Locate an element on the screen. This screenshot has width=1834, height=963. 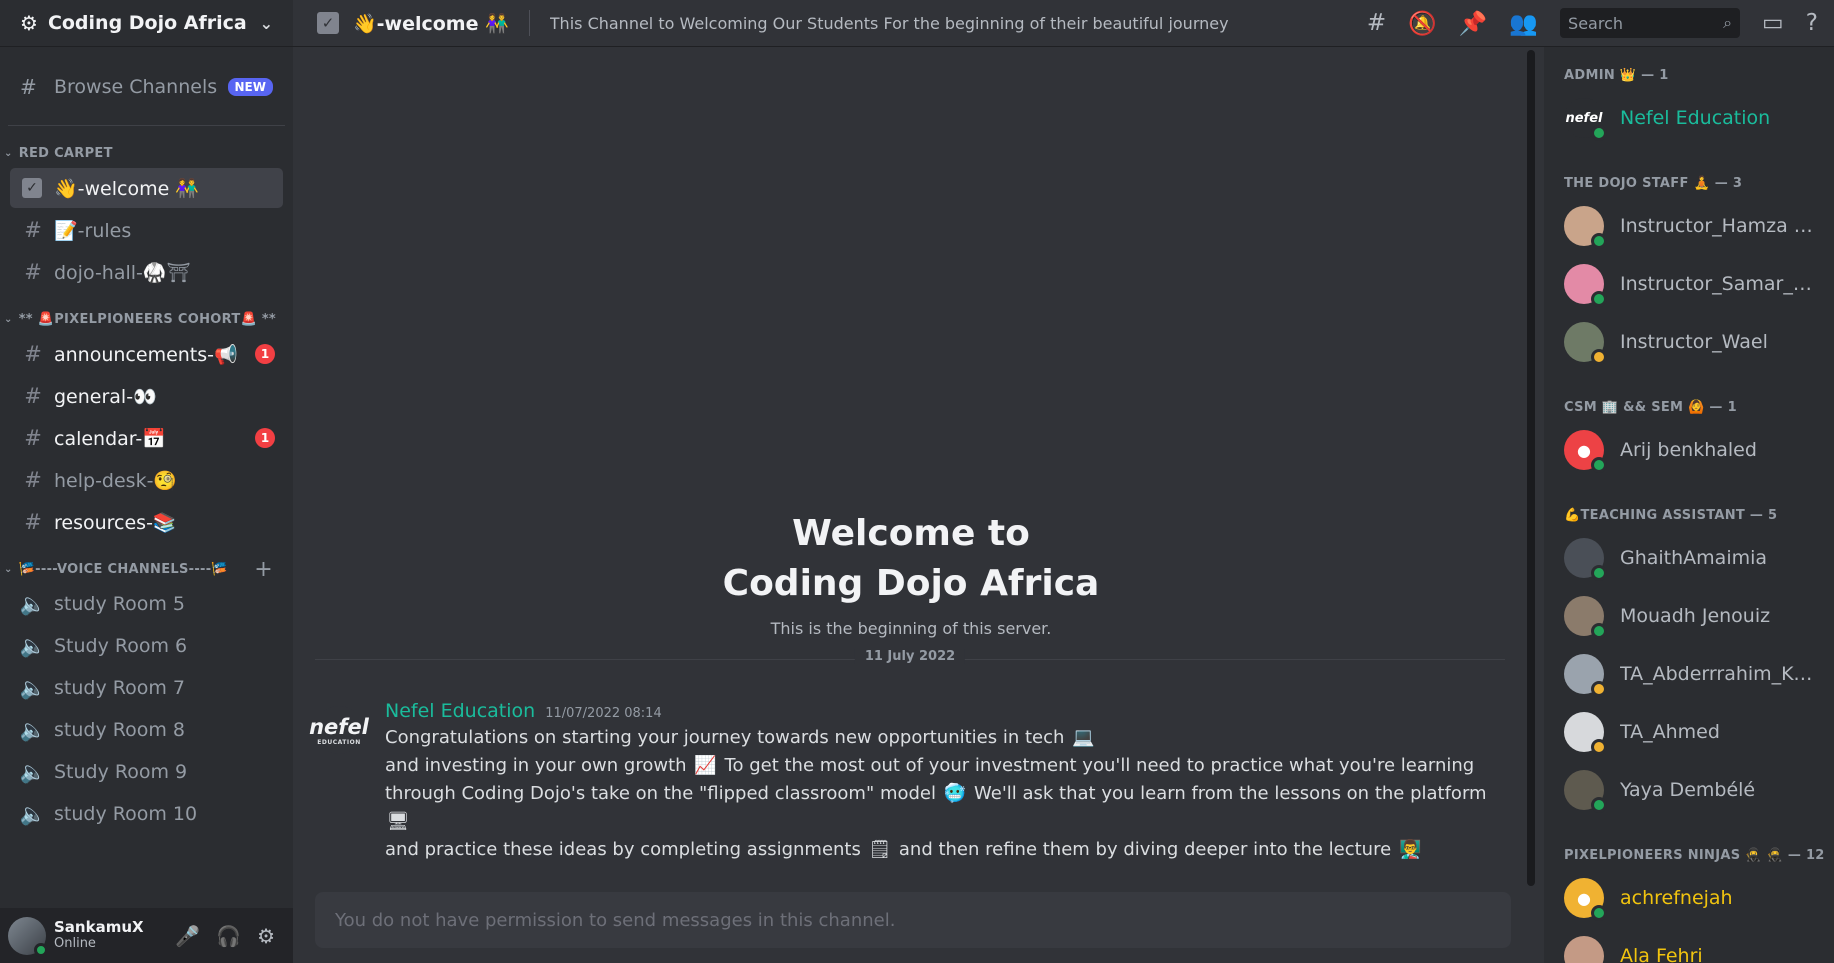
member-item: Instructor_Wael is located at coordinates (1699, 342).